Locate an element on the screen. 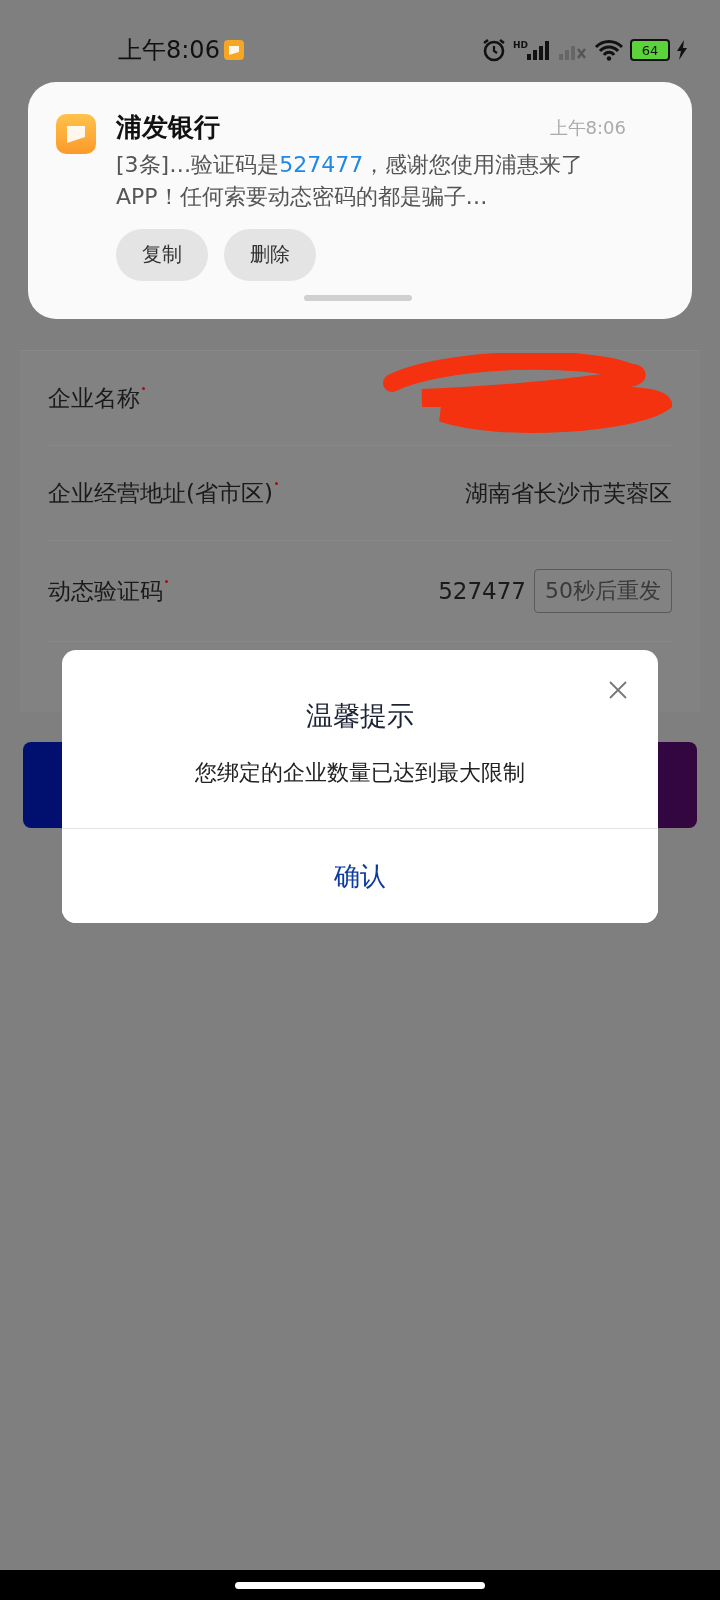  app-notification-icon is located at coordinates (233, 50).